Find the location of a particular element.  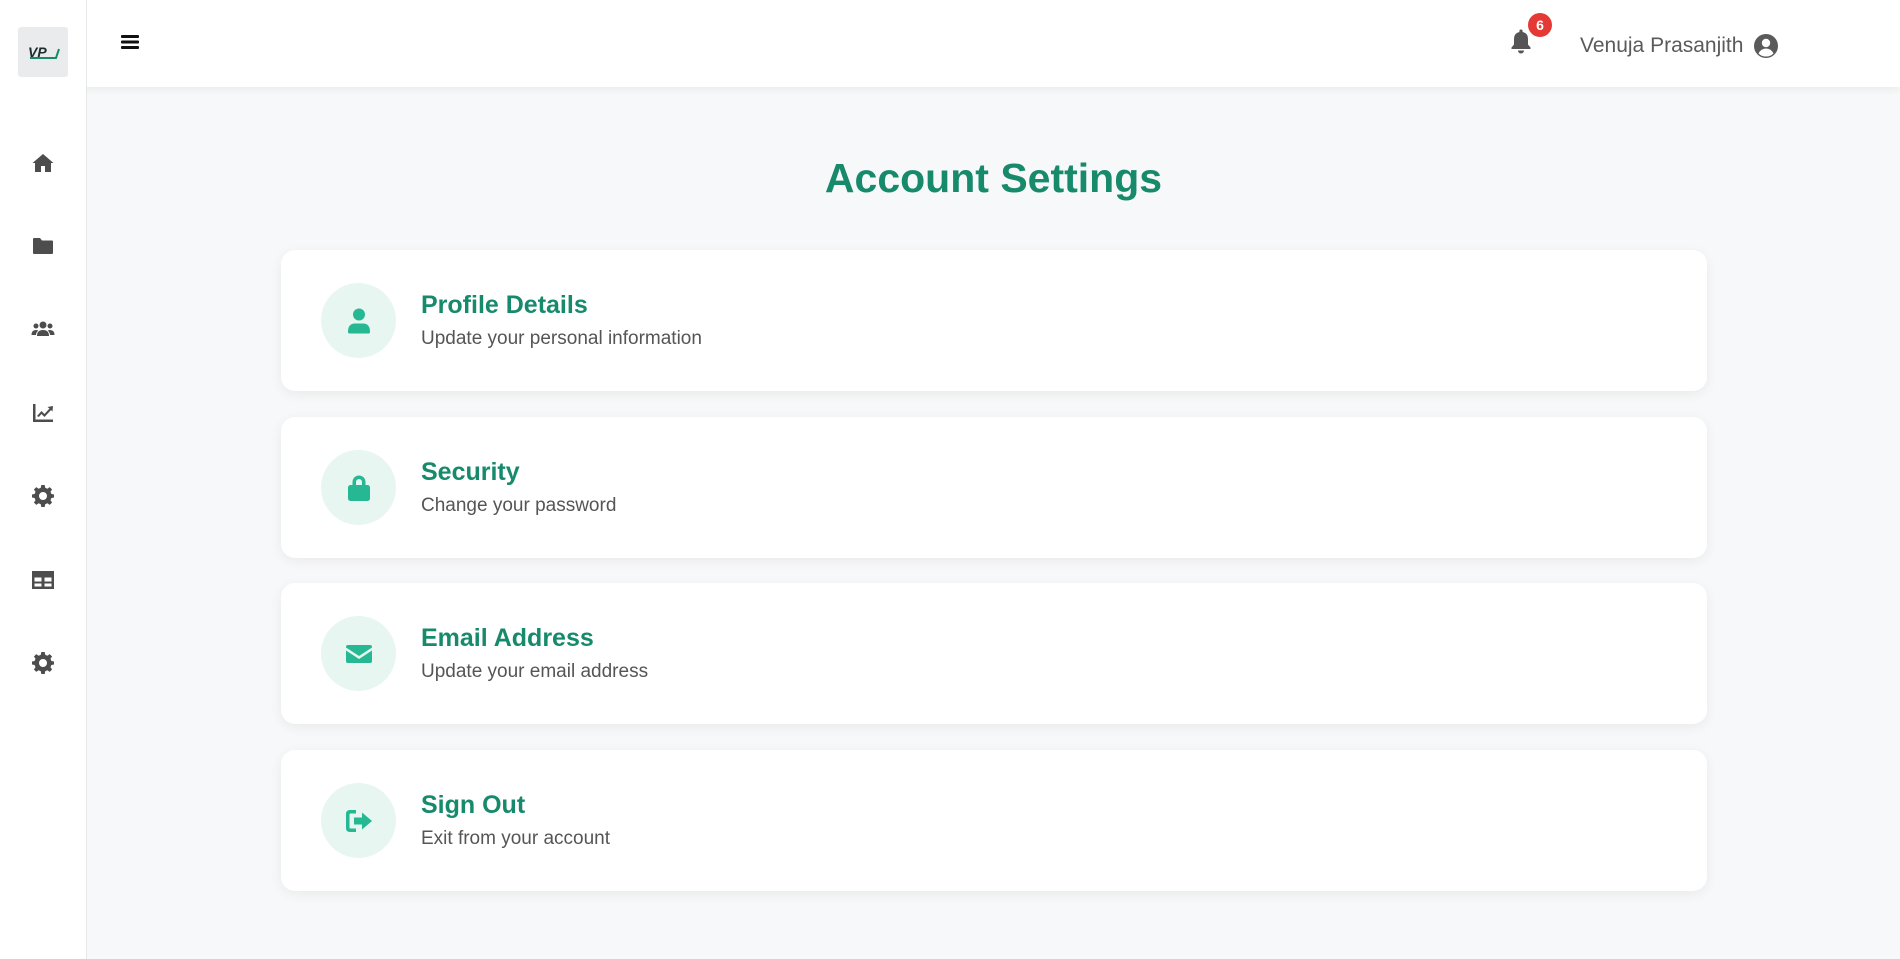

sidebar-item-home is located at coordinates (43, 163).